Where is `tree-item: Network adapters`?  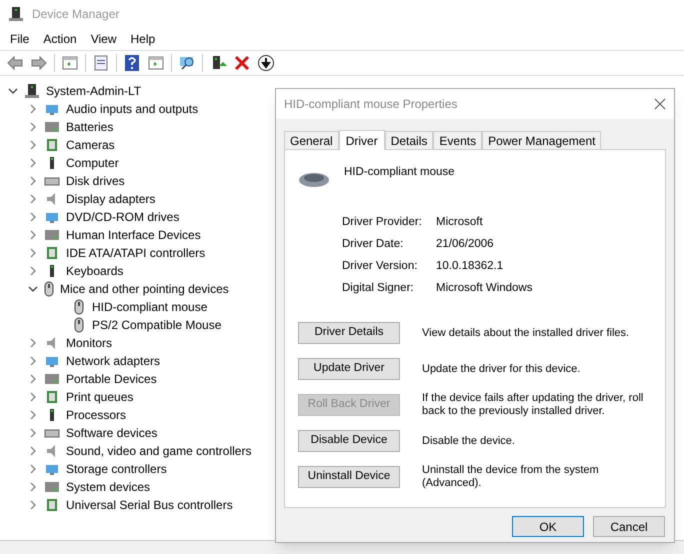 tree-item: Network adapters is located at coordinates (113, 361).